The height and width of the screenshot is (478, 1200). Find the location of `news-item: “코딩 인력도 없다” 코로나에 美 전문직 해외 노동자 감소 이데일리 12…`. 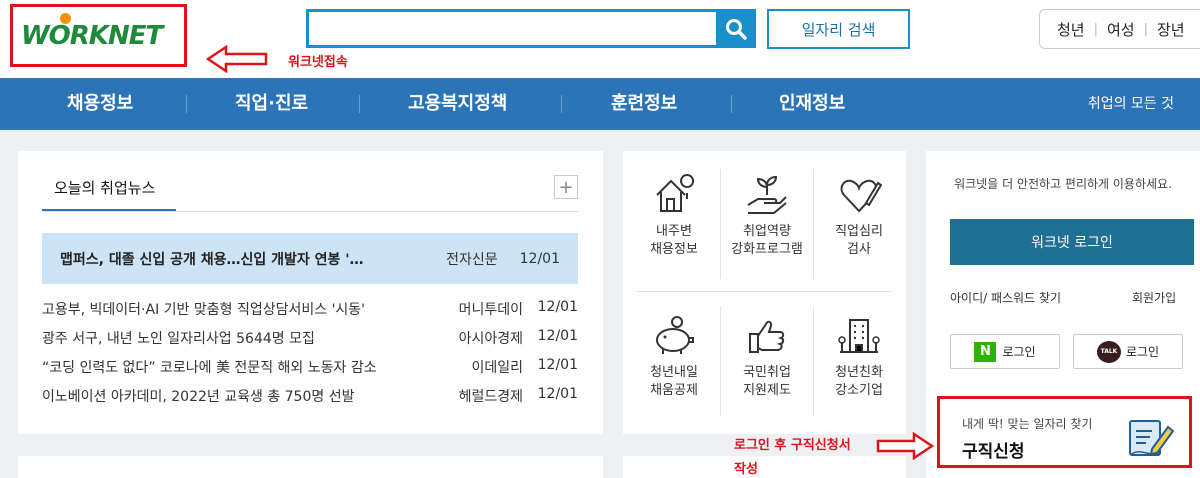

news-item: “코딩 인력도 없다” 코로나에 美 전문직 해외 노동자 감소 이데일리 12… is located at coordinates (310, 368).